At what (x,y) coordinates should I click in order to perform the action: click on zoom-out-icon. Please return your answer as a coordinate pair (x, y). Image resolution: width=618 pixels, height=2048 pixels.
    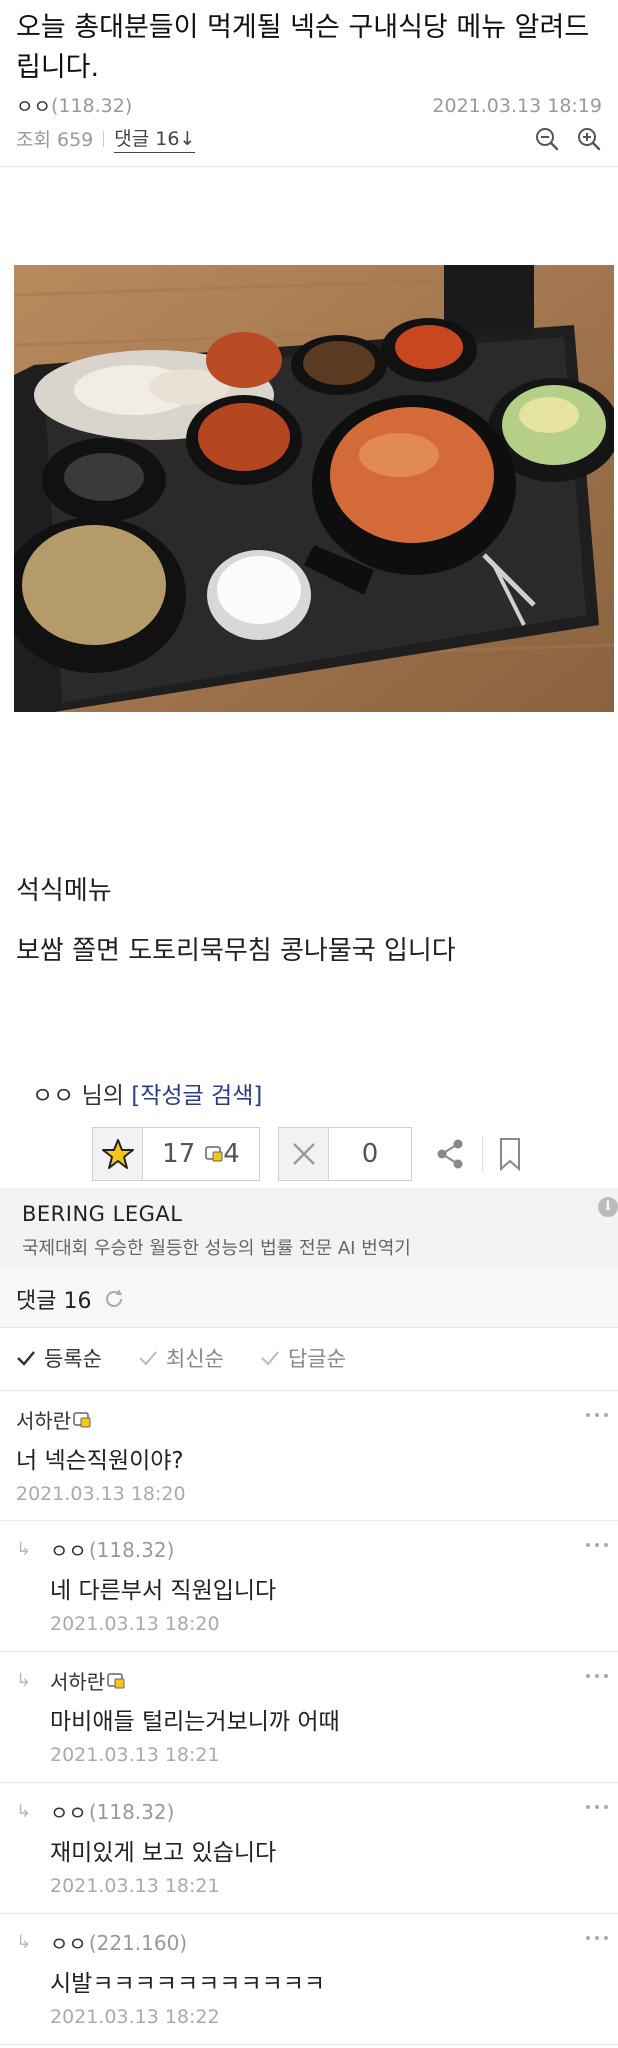
    Looking at the image, I should click on (547, 139).